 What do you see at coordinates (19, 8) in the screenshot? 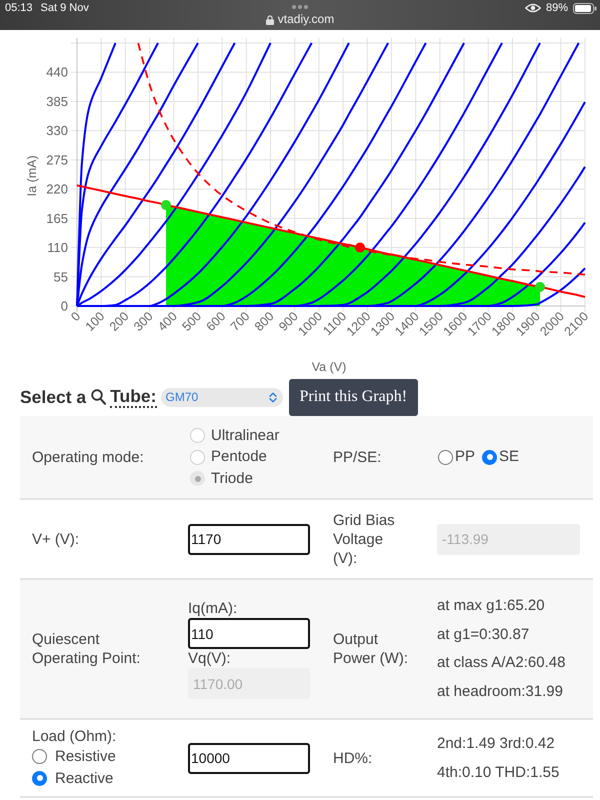
I see `time-text: 05:13` at bounding box center [19, 8].